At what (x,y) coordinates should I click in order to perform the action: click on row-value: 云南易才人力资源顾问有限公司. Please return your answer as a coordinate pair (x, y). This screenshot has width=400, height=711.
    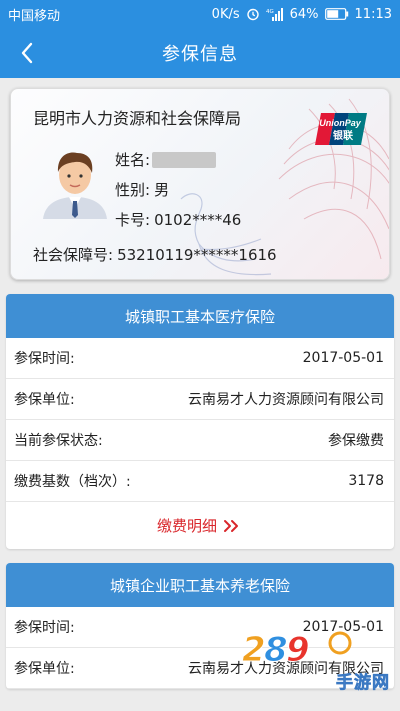
    Looking at the image, I should click on (286, 400).